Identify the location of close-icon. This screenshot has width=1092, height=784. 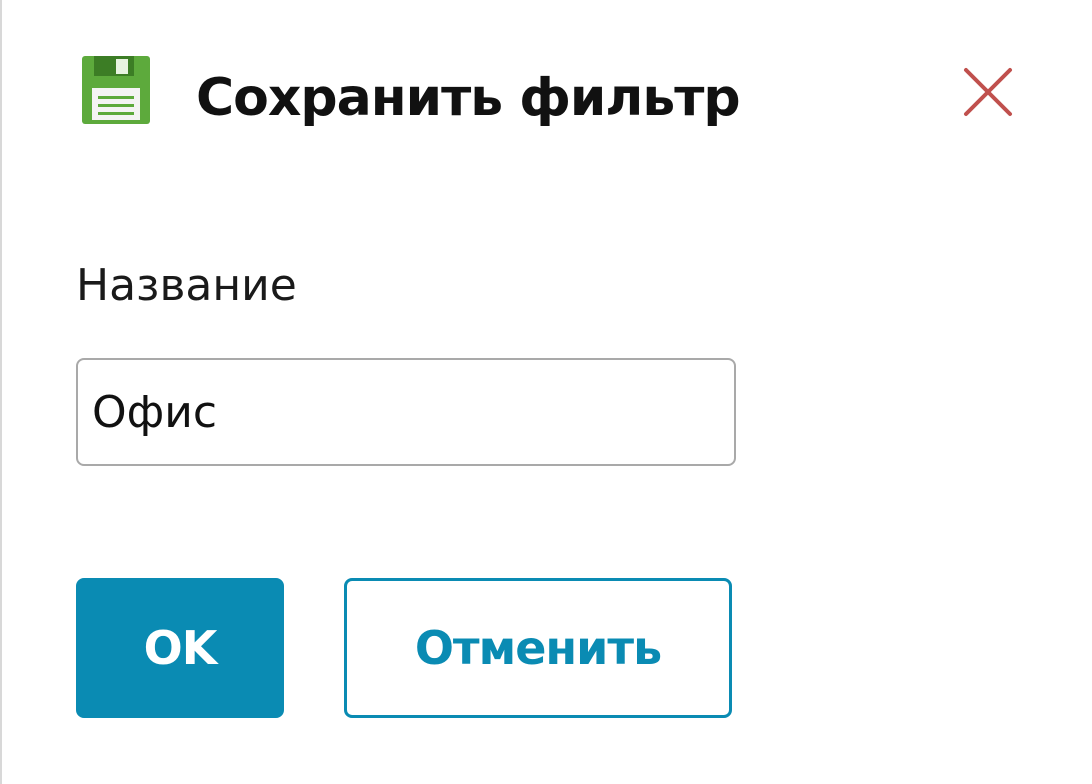
(988, 92).